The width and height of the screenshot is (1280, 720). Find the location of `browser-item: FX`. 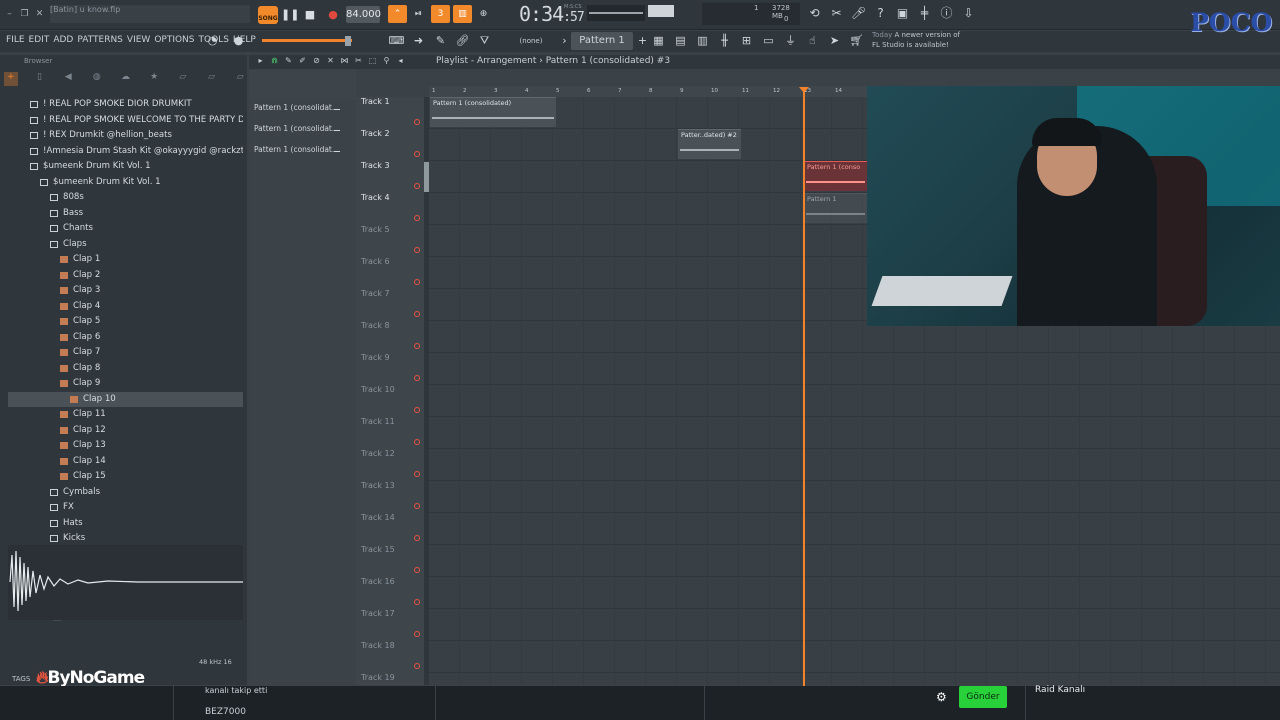

browser-item: FX is located at coordinates (125, 508).